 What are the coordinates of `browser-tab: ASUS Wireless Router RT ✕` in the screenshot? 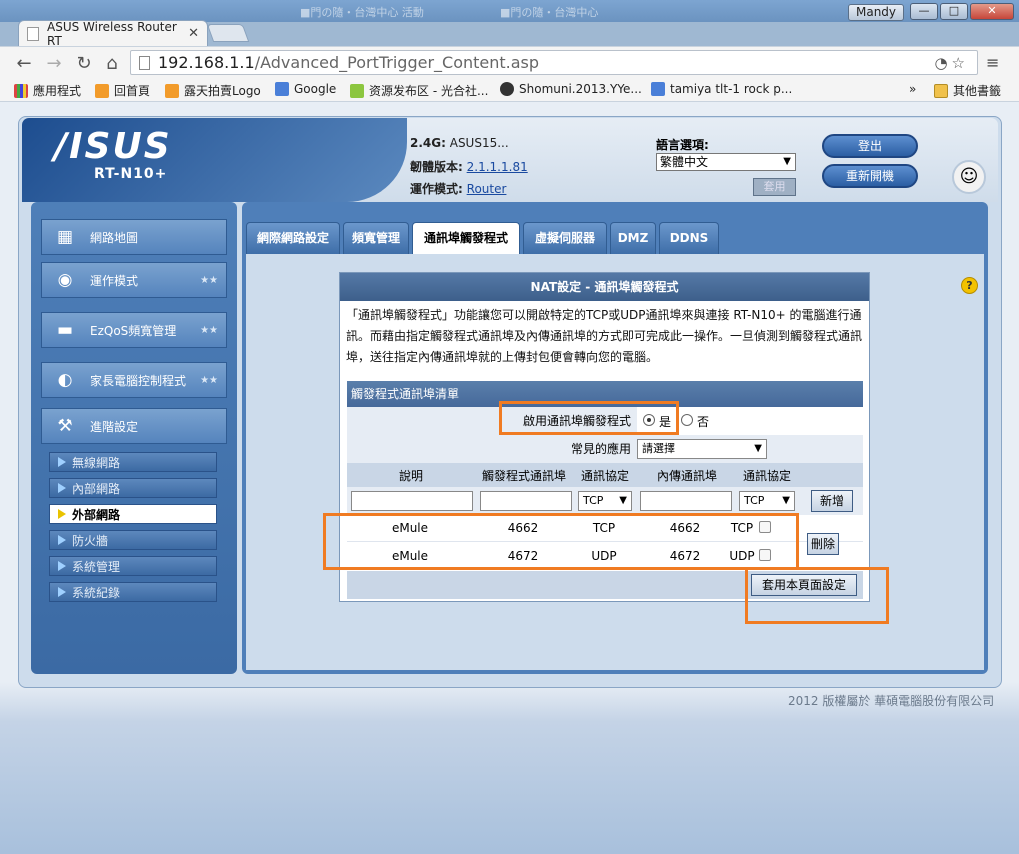 It's located at (113, 34).